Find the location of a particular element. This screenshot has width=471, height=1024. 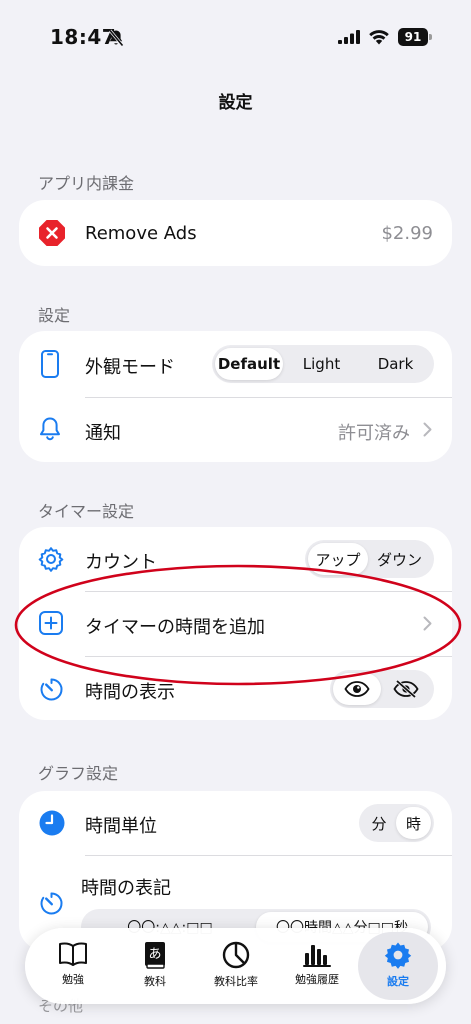

appearance-label: 外観モード is located at coordinates (130, 367).